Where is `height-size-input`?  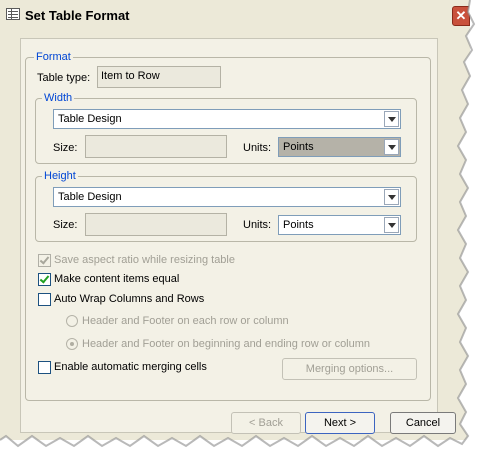 height-size-input is located at coordinates (156, 224).